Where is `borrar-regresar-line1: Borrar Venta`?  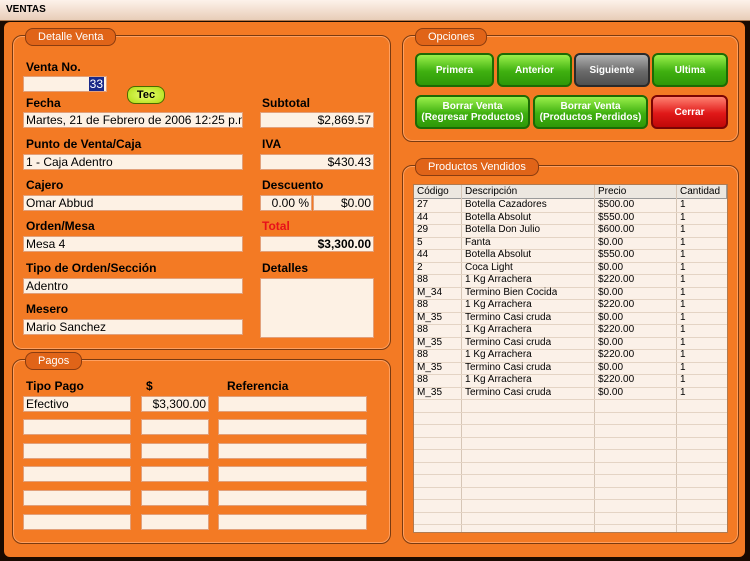 borrar-regresar-line1: Borrar Venta is located at coordinates (472, 106).